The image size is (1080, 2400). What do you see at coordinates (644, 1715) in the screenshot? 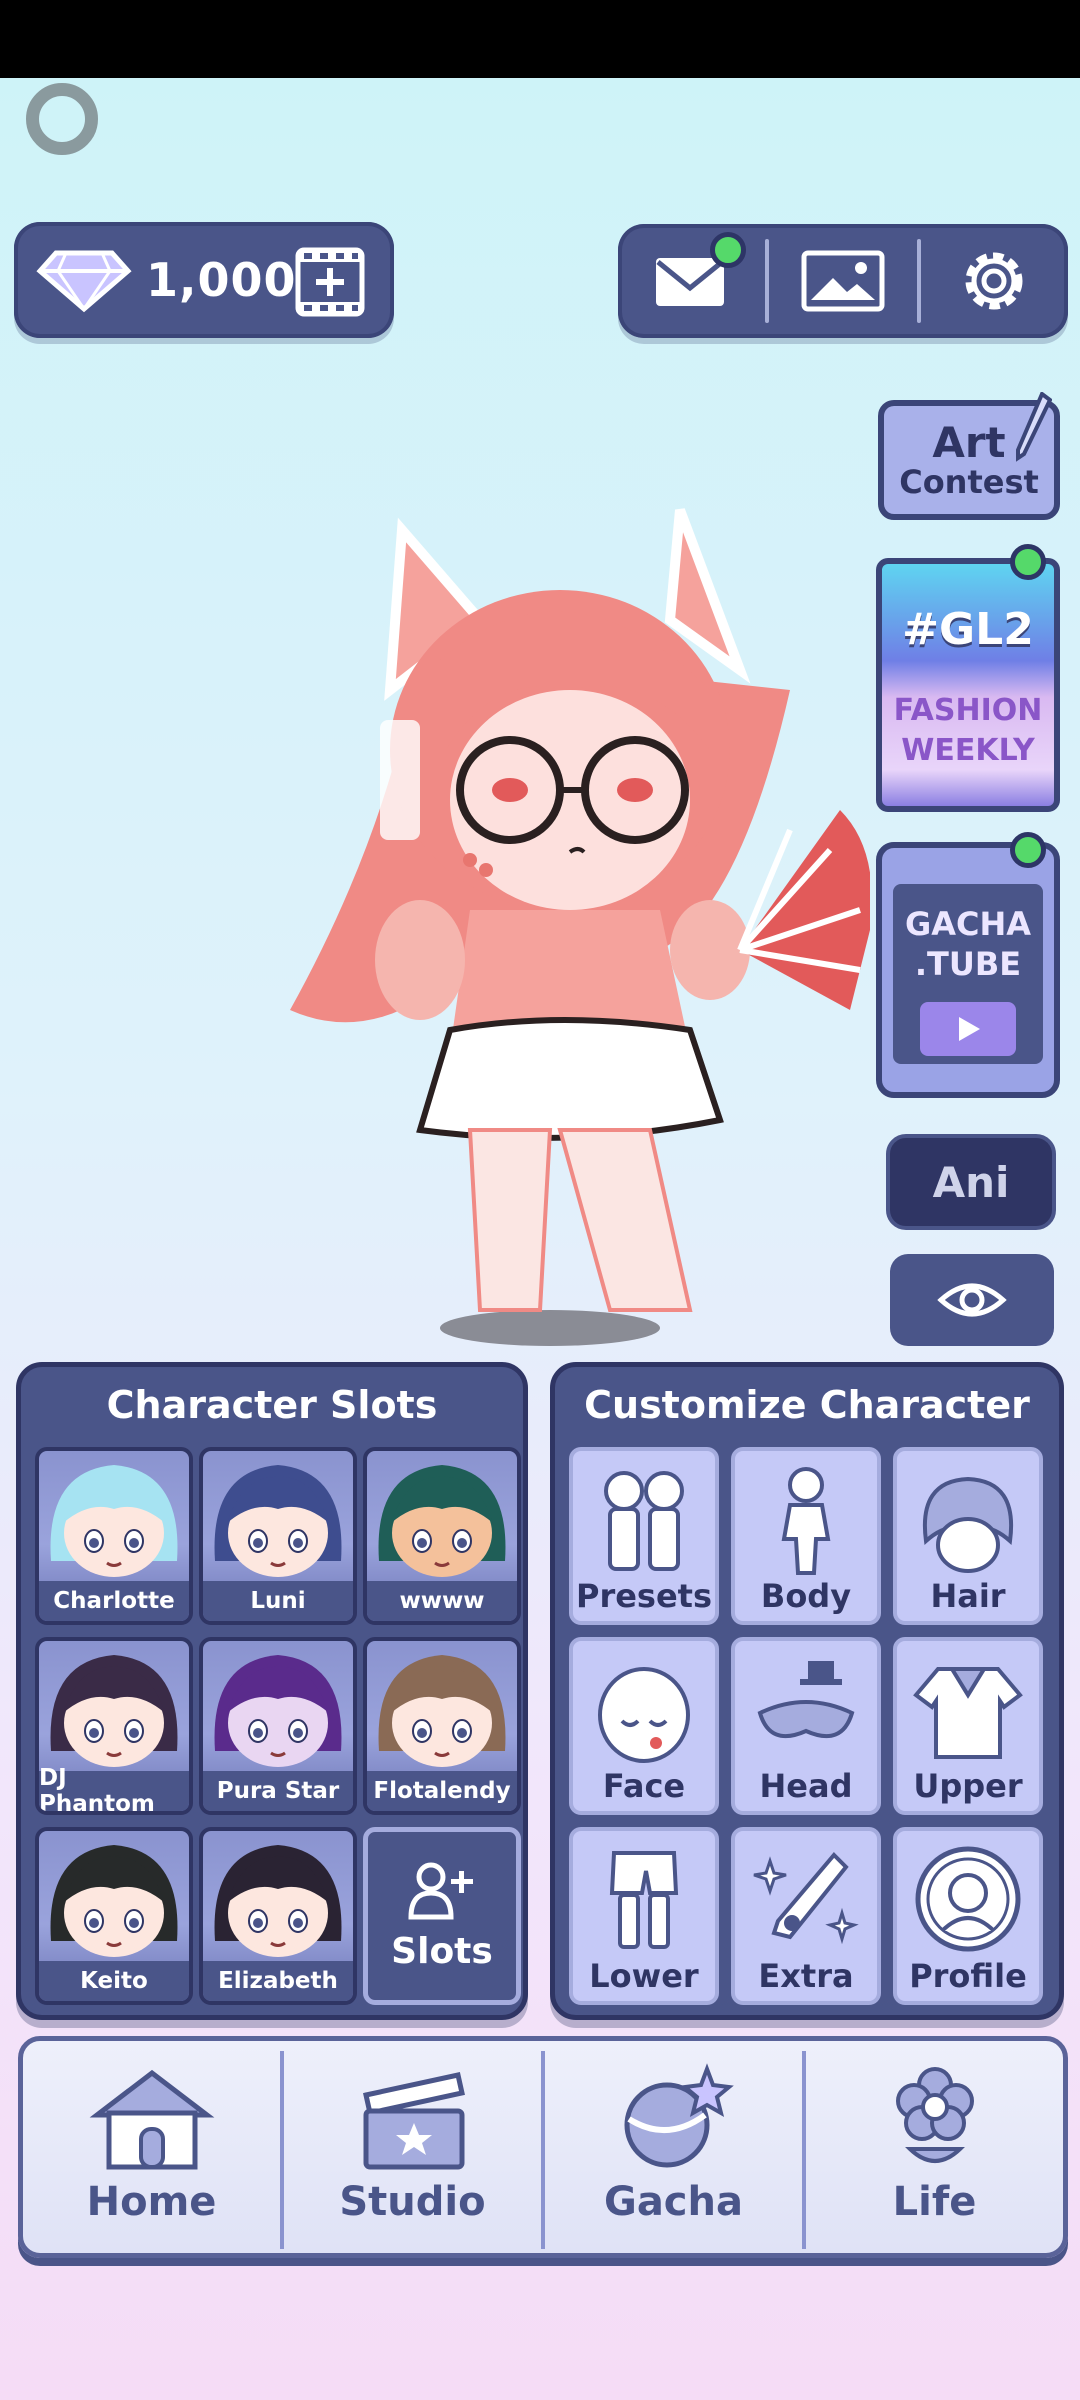
I see `face-icon` at bounding box center [644, 1715].